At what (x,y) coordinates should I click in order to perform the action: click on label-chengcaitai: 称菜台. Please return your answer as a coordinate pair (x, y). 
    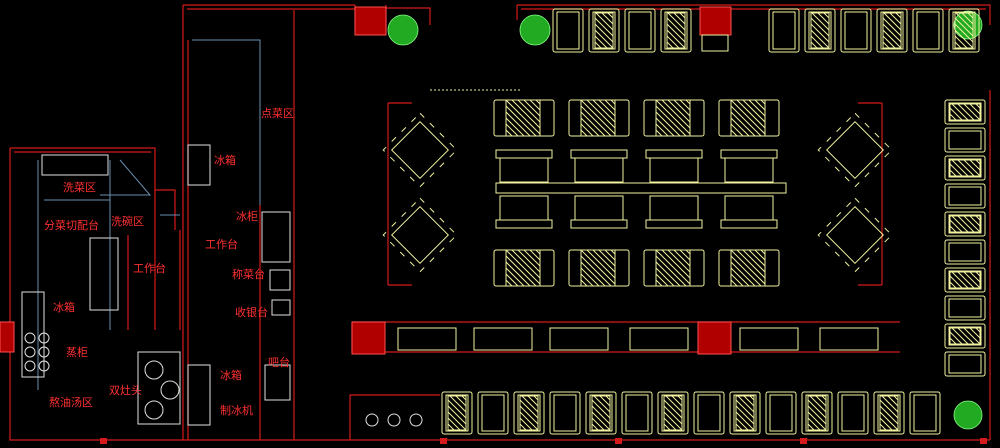
    Looking at the image, I should click on (248, 274).